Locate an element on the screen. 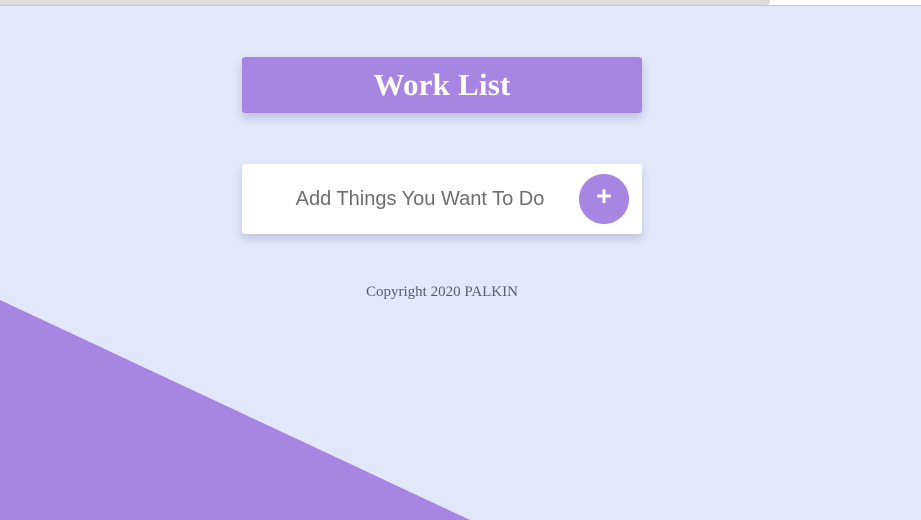  browser-tab-strip is located at coordinates (385, 2).